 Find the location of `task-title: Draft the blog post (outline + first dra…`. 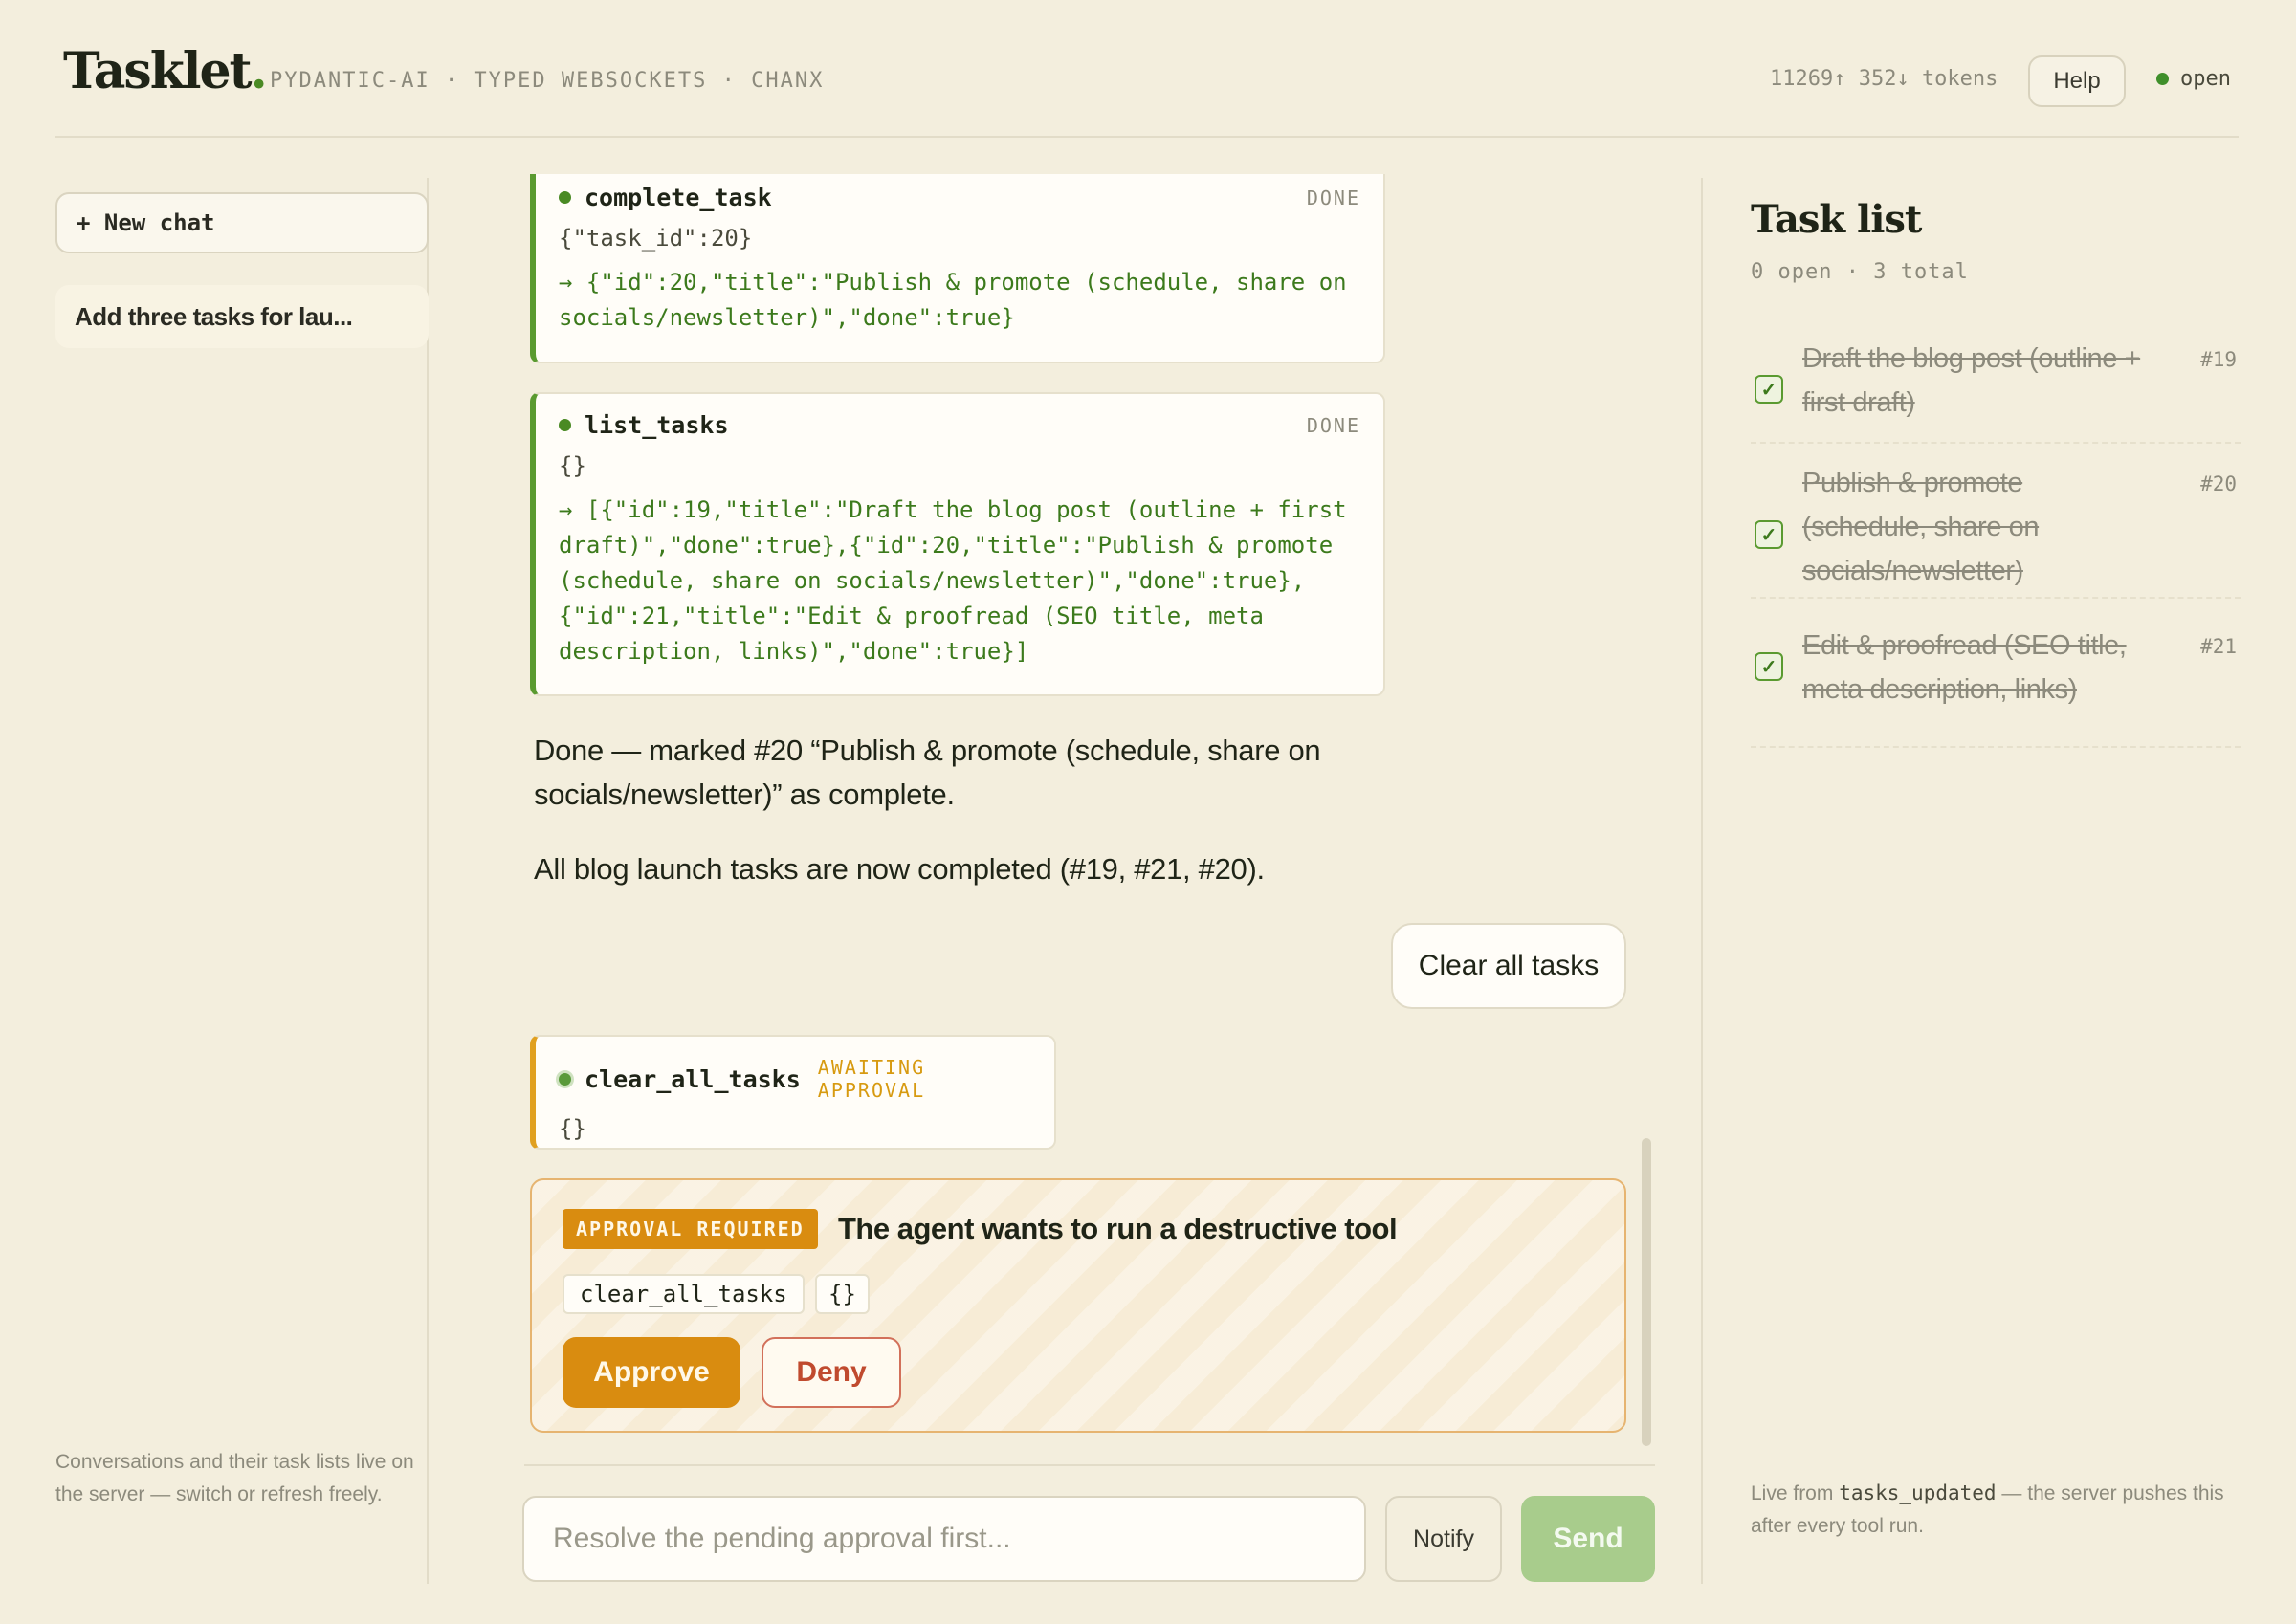

task-title: Draft the blog post (outline + first dra… is located at coordinates (1971, 381).